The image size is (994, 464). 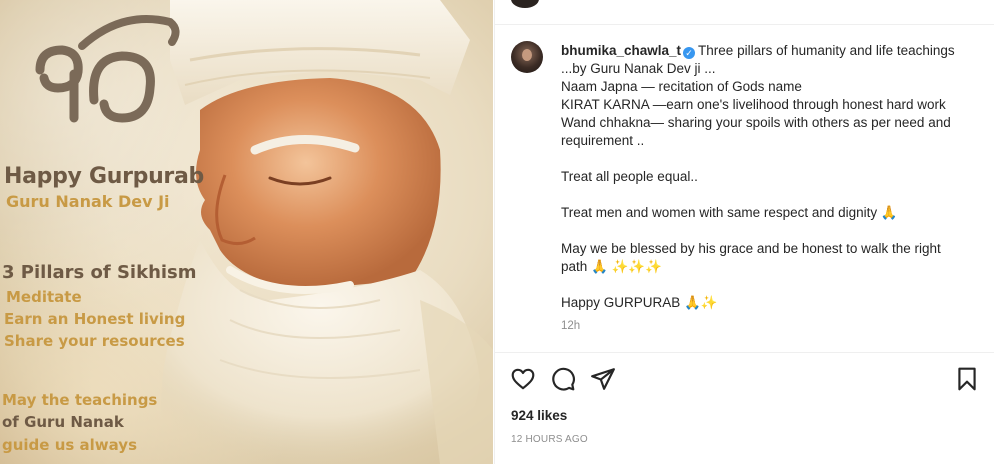 I want to click on share-icon, so click(x=603, y=379).